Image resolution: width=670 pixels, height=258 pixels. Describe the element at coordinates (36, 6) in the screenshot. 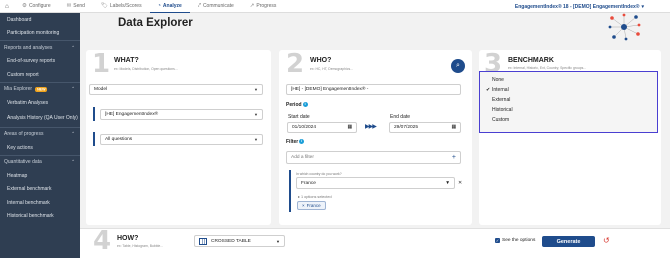

I see `nav-configure: ⚙ Configure` at that location.